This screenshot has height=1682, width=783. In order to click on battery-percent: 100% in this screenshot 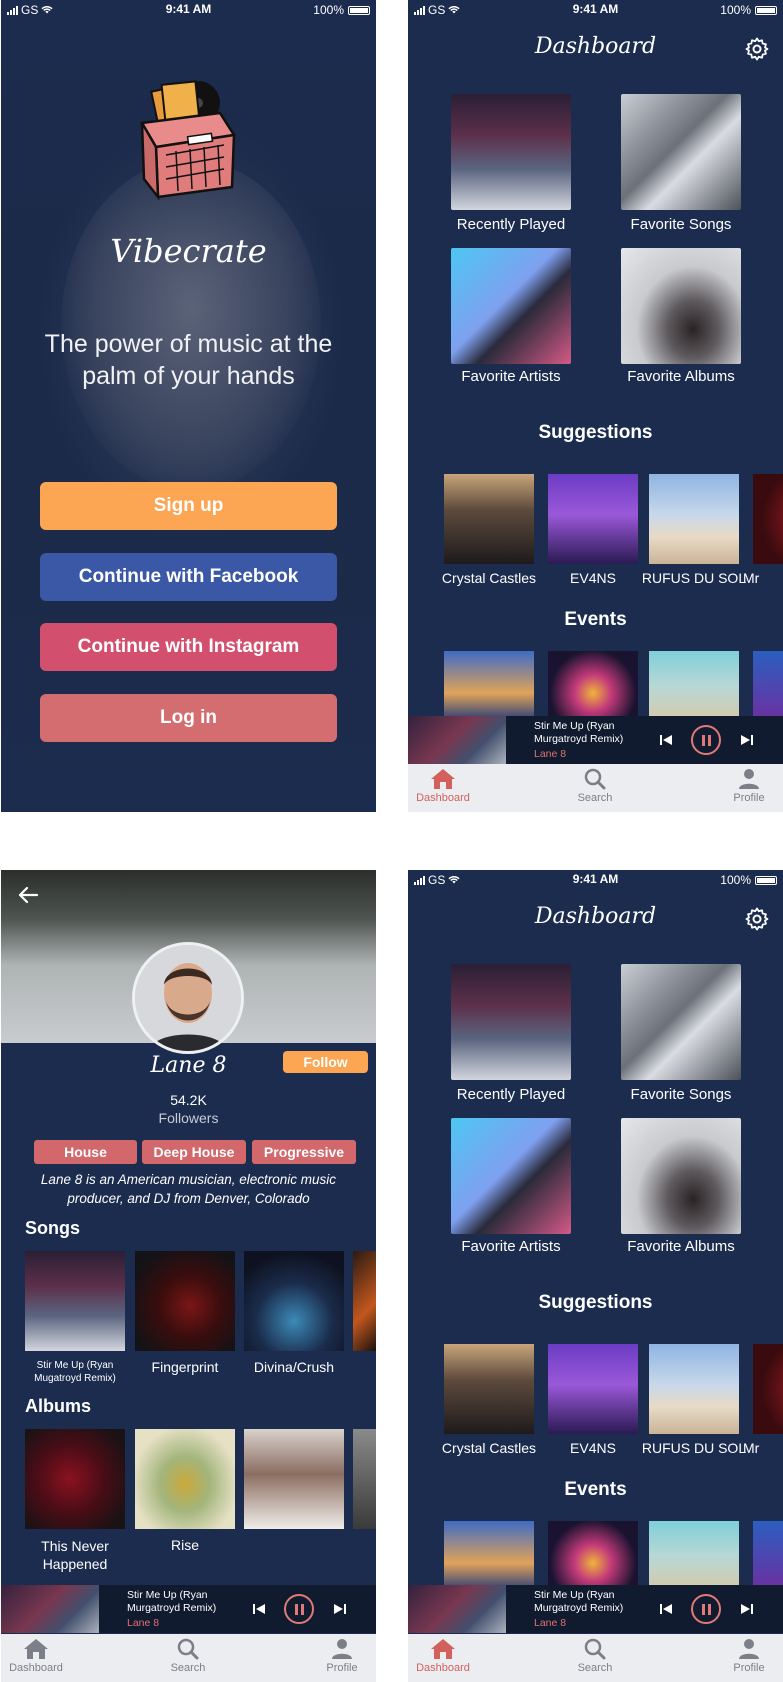, I will do `click(735, 10)`.